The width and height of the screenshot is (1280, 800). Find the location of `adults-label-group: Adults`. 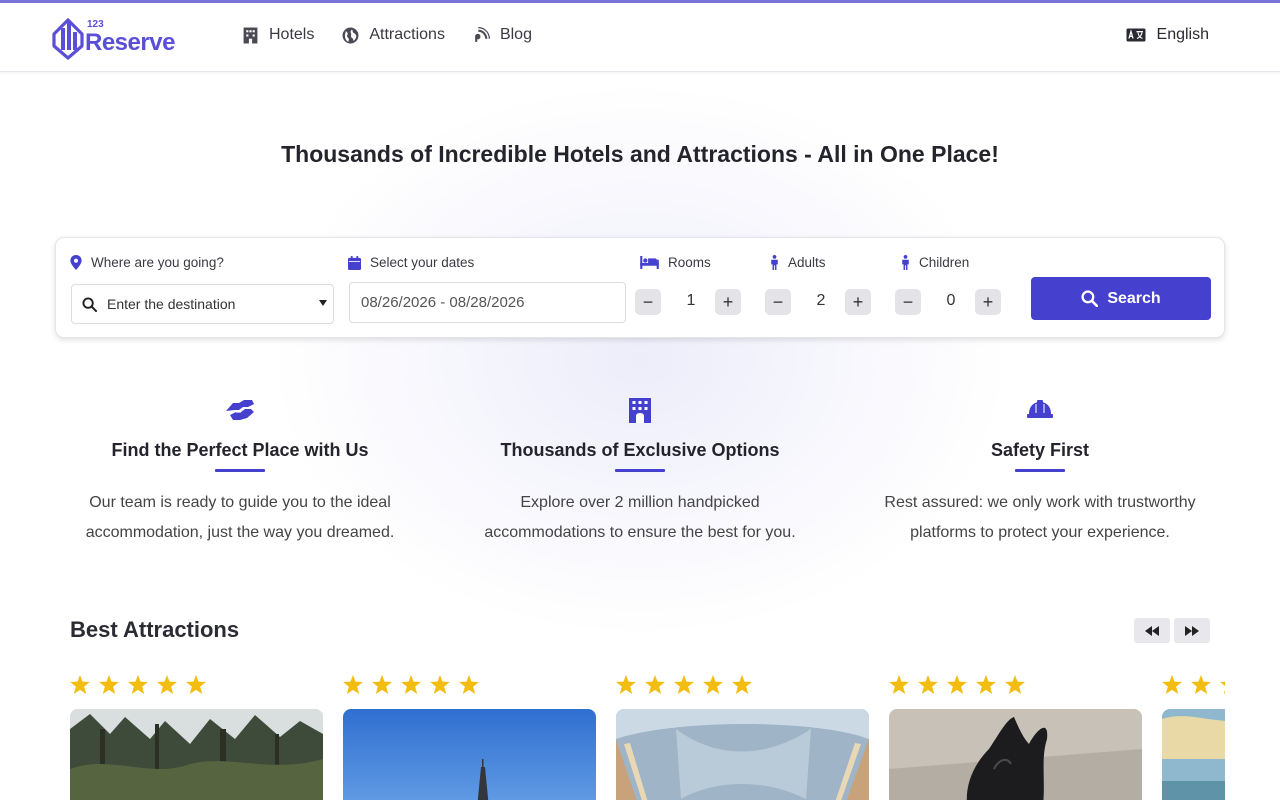

adults-label-group: Adults is located at coordinates (798, 262).